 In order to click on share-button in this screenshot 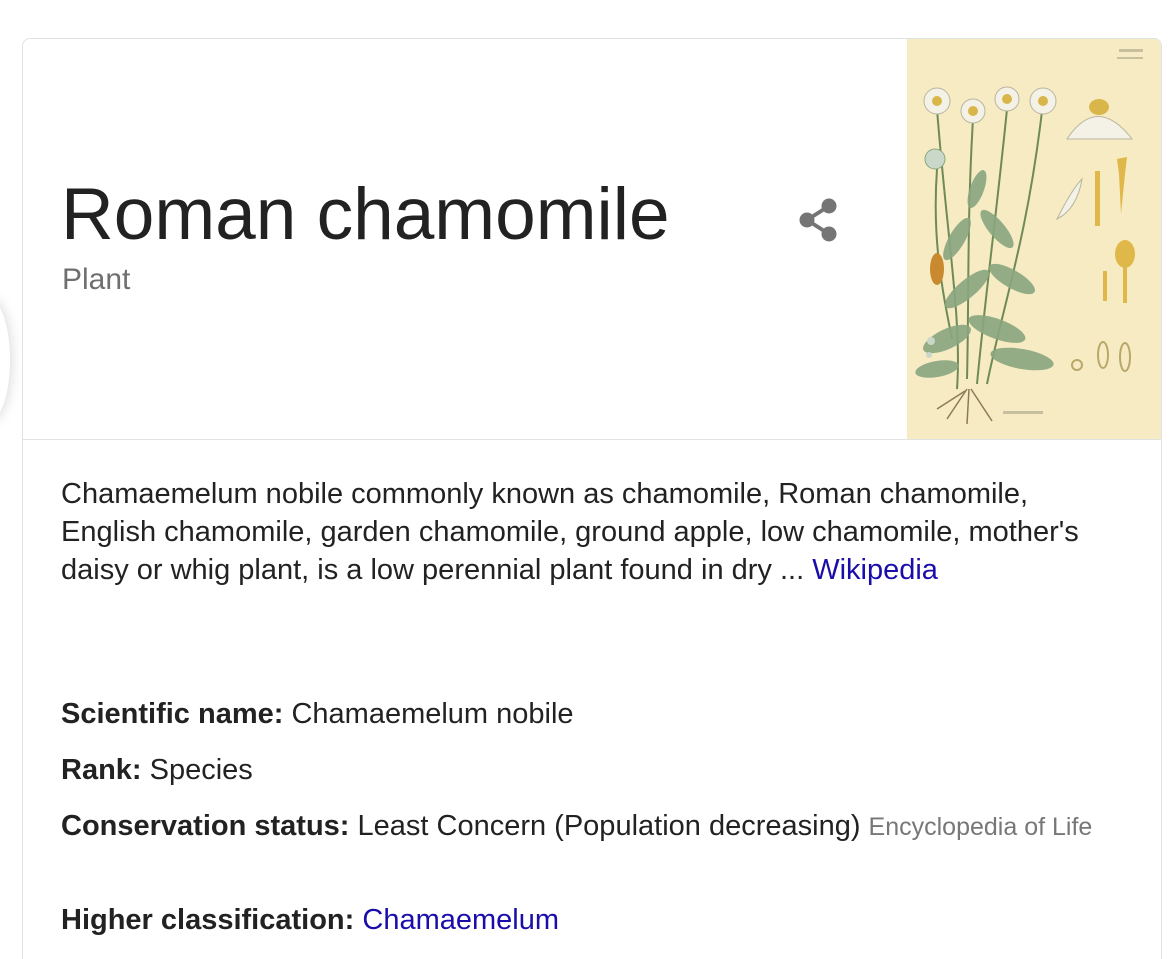, I will do `click(820, 220)`.